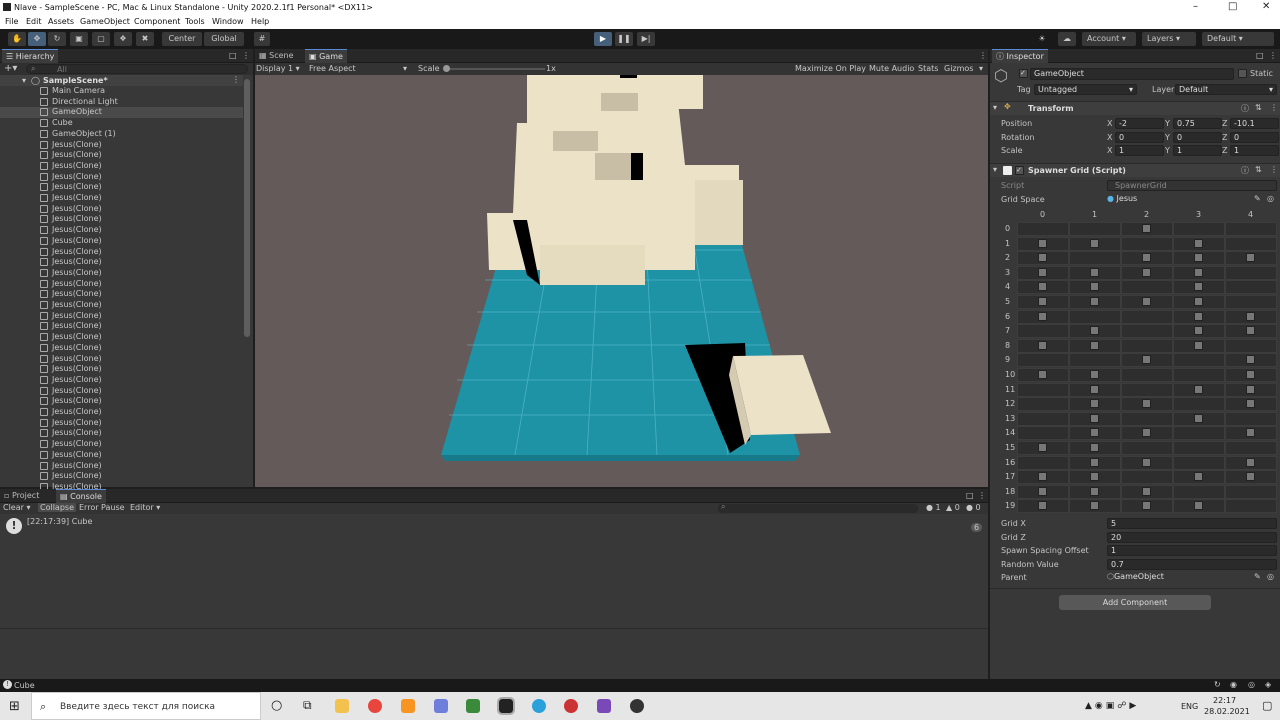  I want to click on console-search-input: ⌕, so click(818, 507).